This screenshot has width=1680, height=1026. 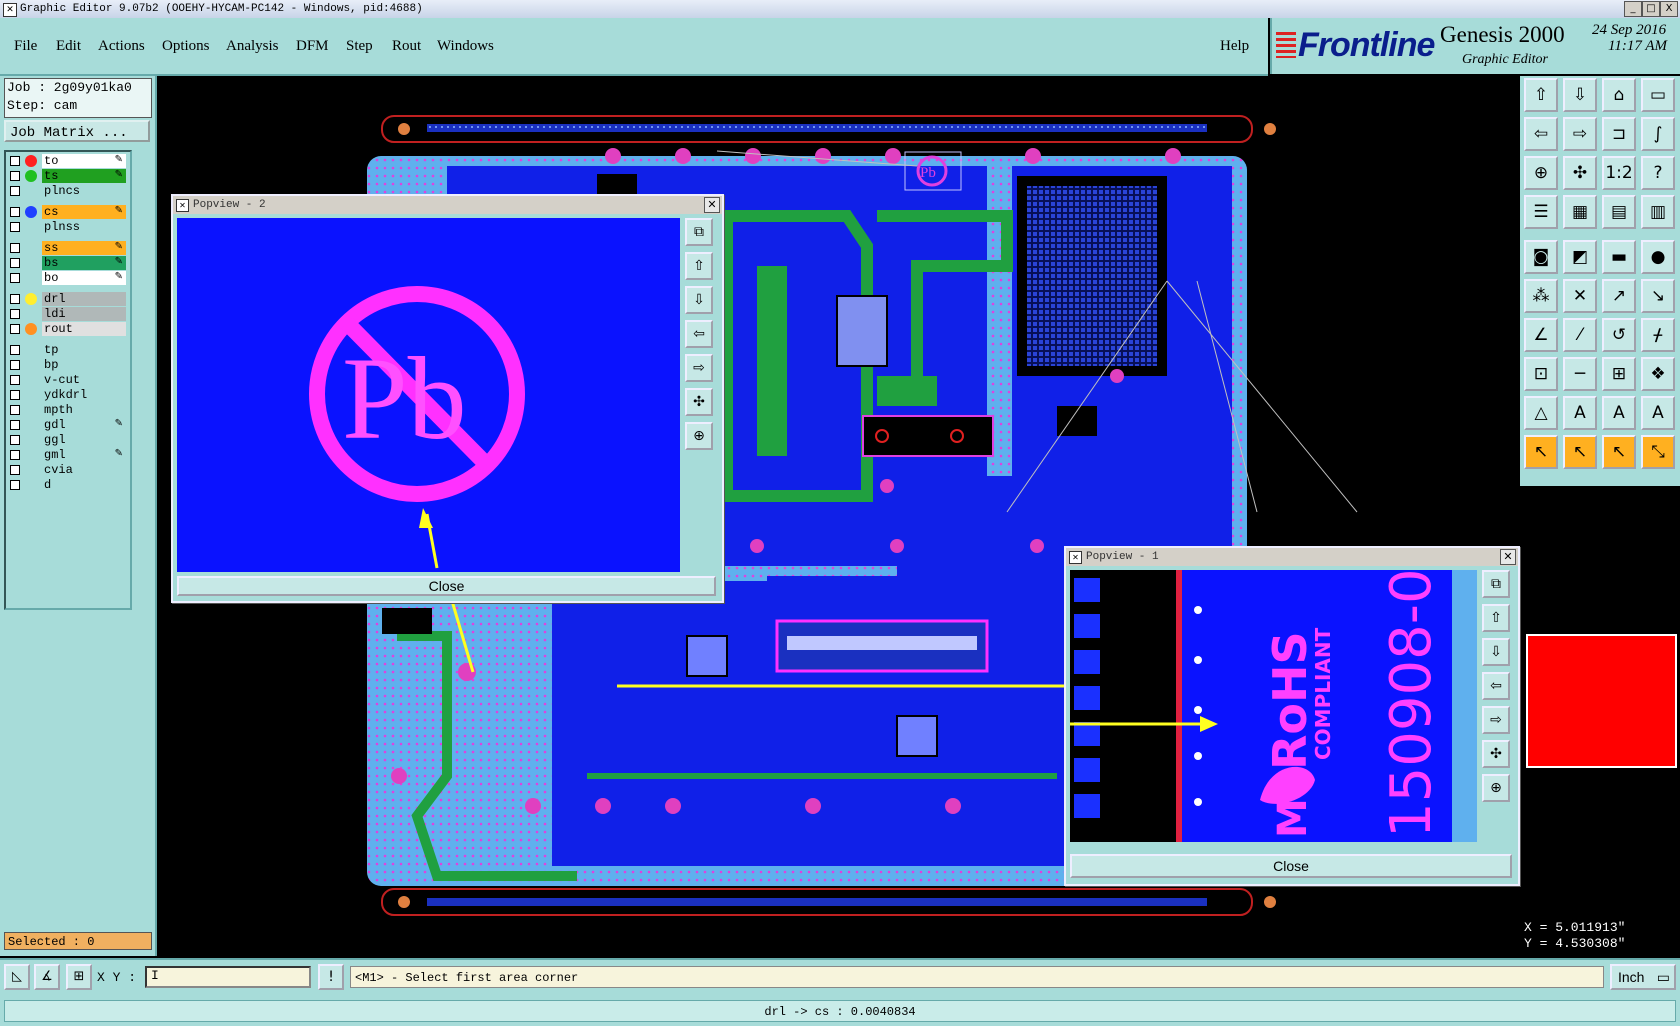 What do you see at coordinates (67, 176) in the screenshot?
I see `layer-row-ts: ts ✎` at bounding box center [67, 176].